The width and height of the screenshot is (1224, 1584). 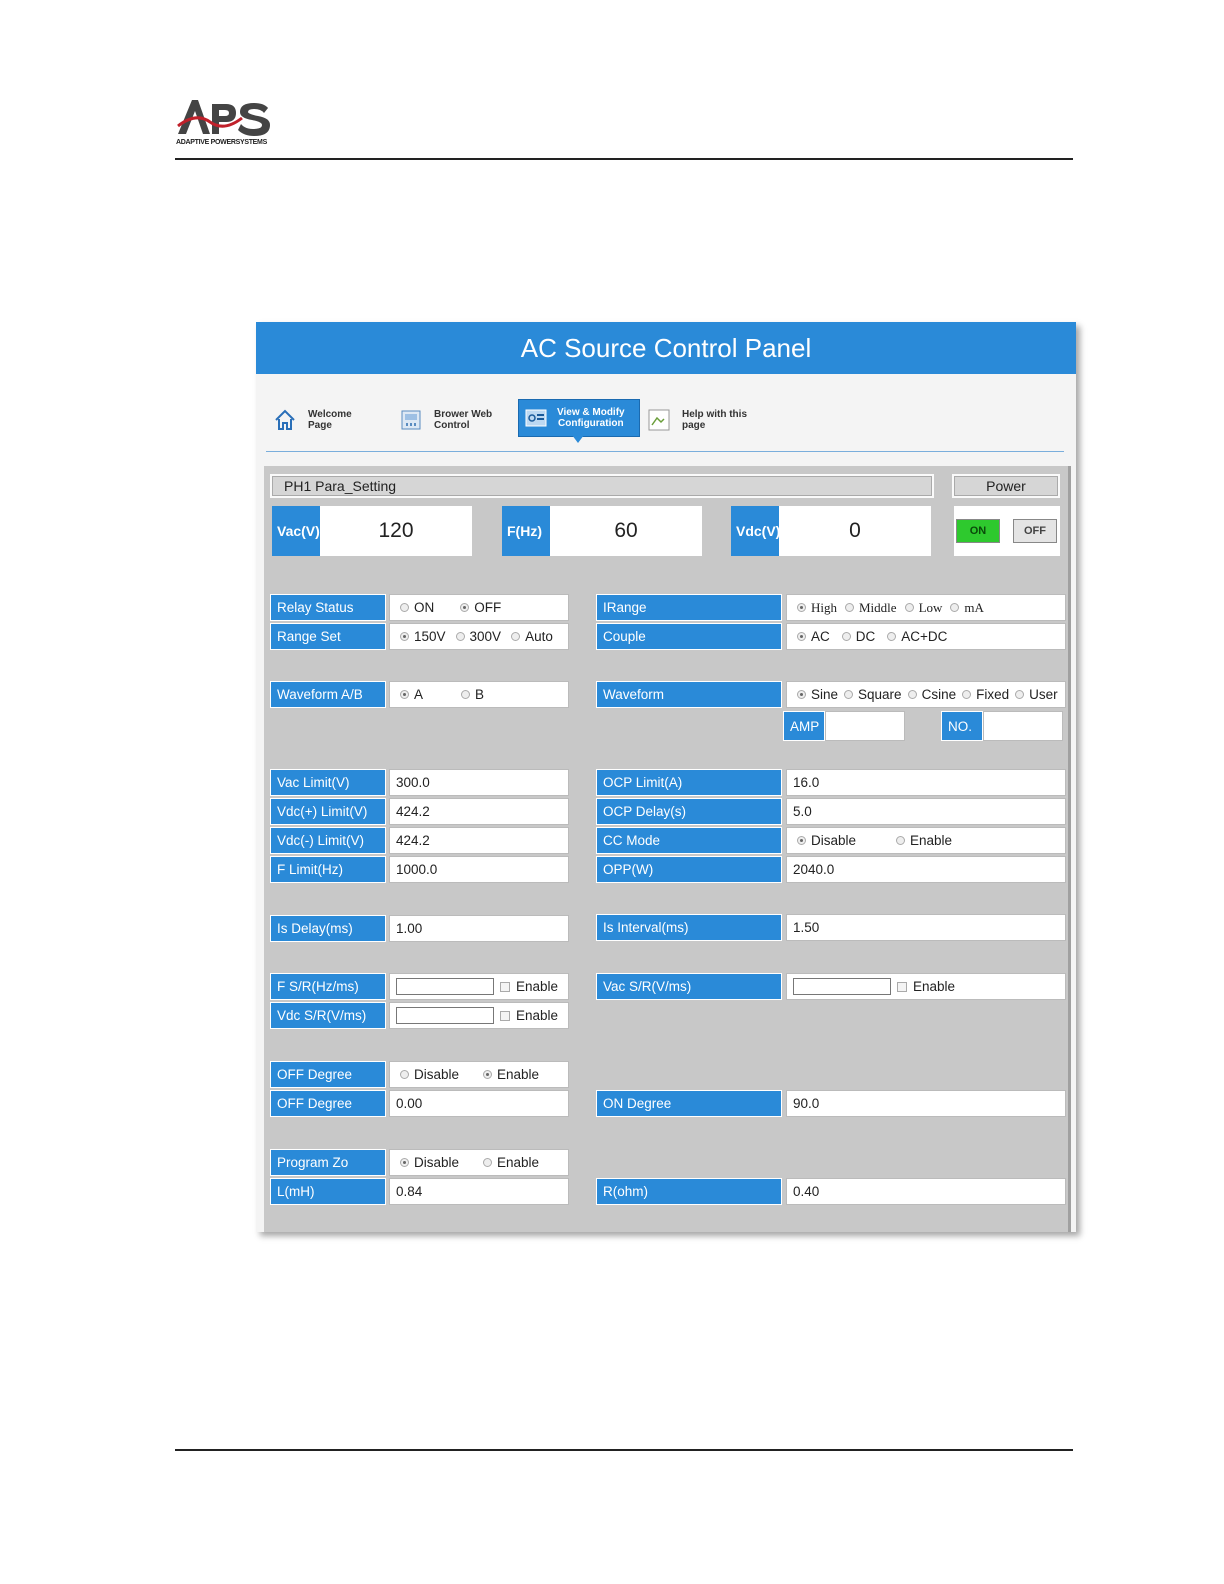 What do you see at coordinates (479, 1191) in the screenshot?
I see `l-mh-input: 0.84` at bounding box center [479, 1191].